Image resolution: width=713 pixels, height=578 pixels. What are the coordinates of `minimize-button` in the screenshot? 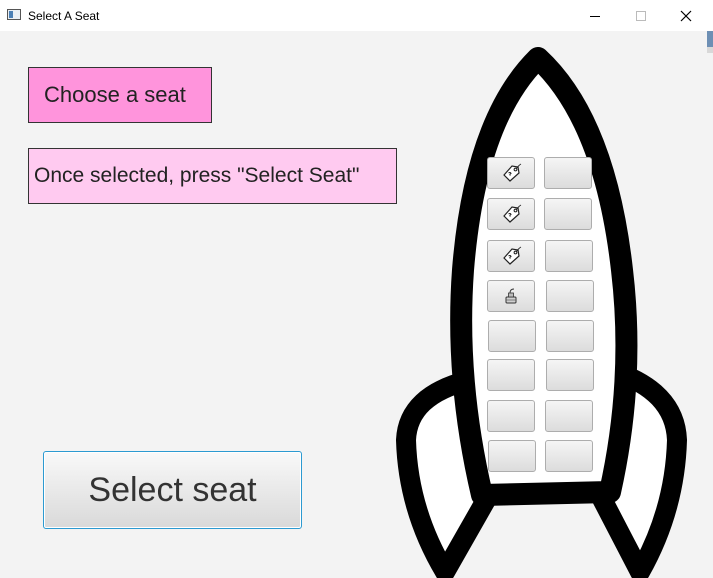 It's located at (595, 15).